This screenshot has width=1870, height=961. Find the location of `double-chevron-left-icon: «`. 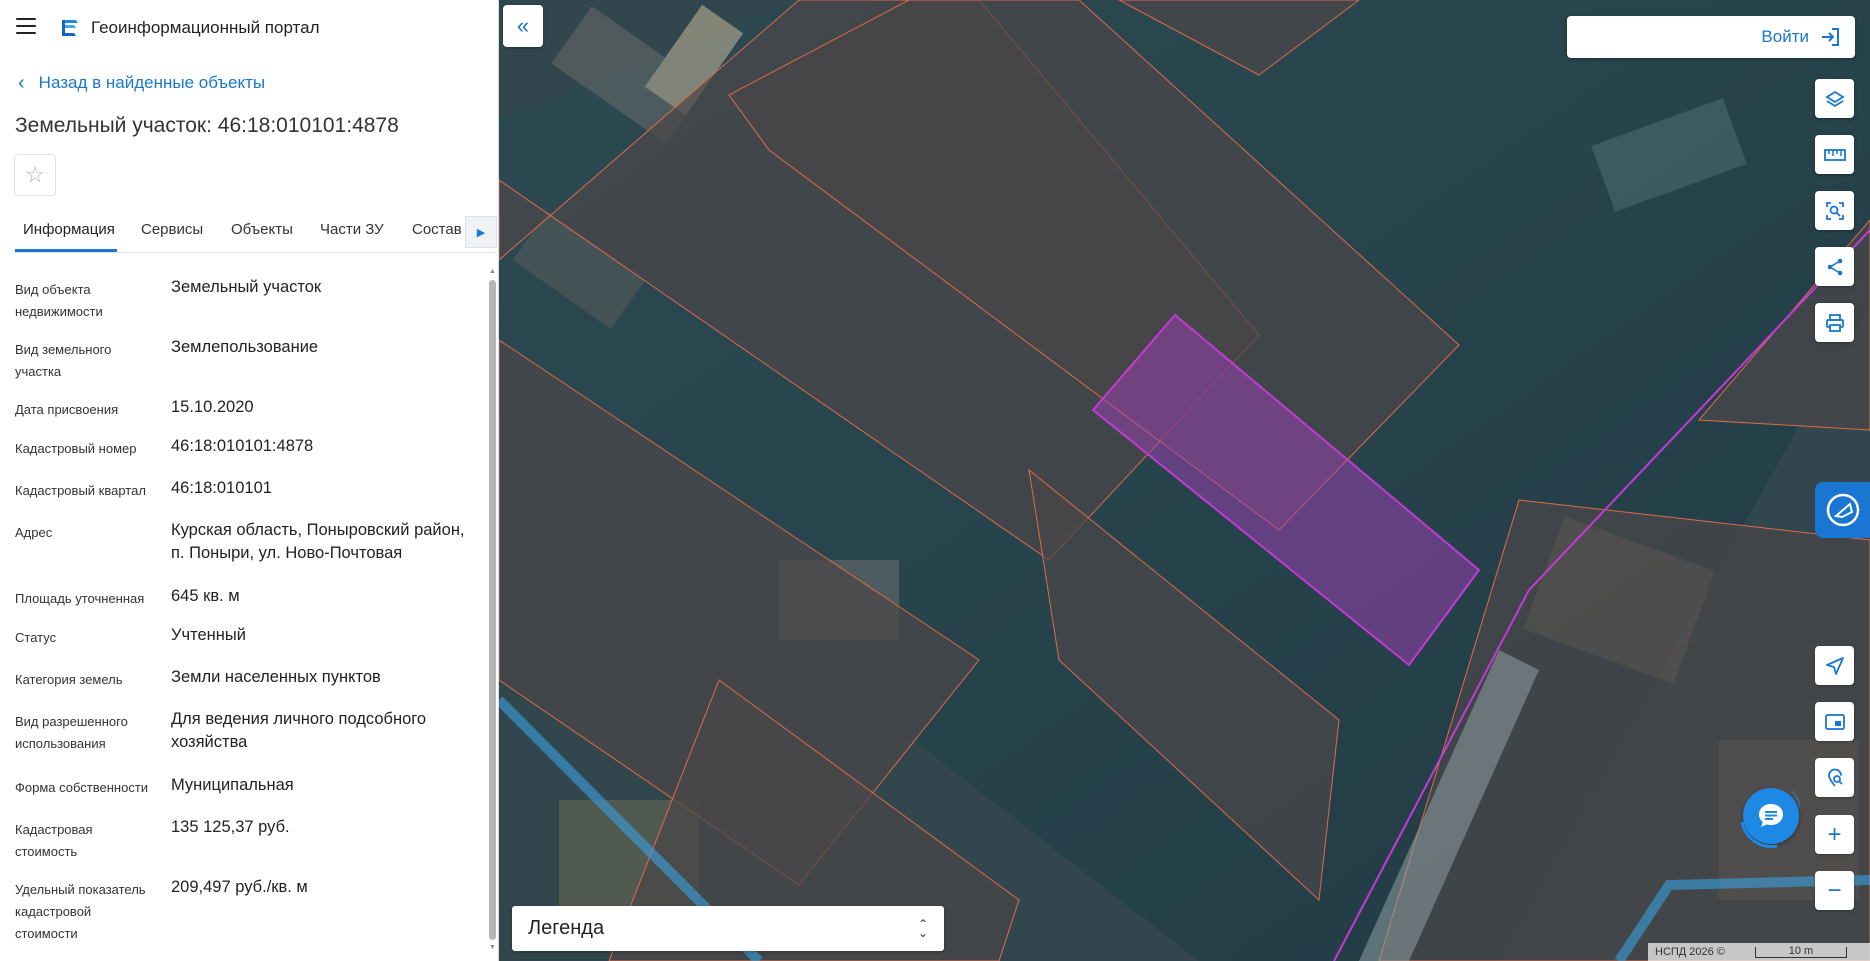

double-chevron-left-icon: « is located at coordinates (523, 25).